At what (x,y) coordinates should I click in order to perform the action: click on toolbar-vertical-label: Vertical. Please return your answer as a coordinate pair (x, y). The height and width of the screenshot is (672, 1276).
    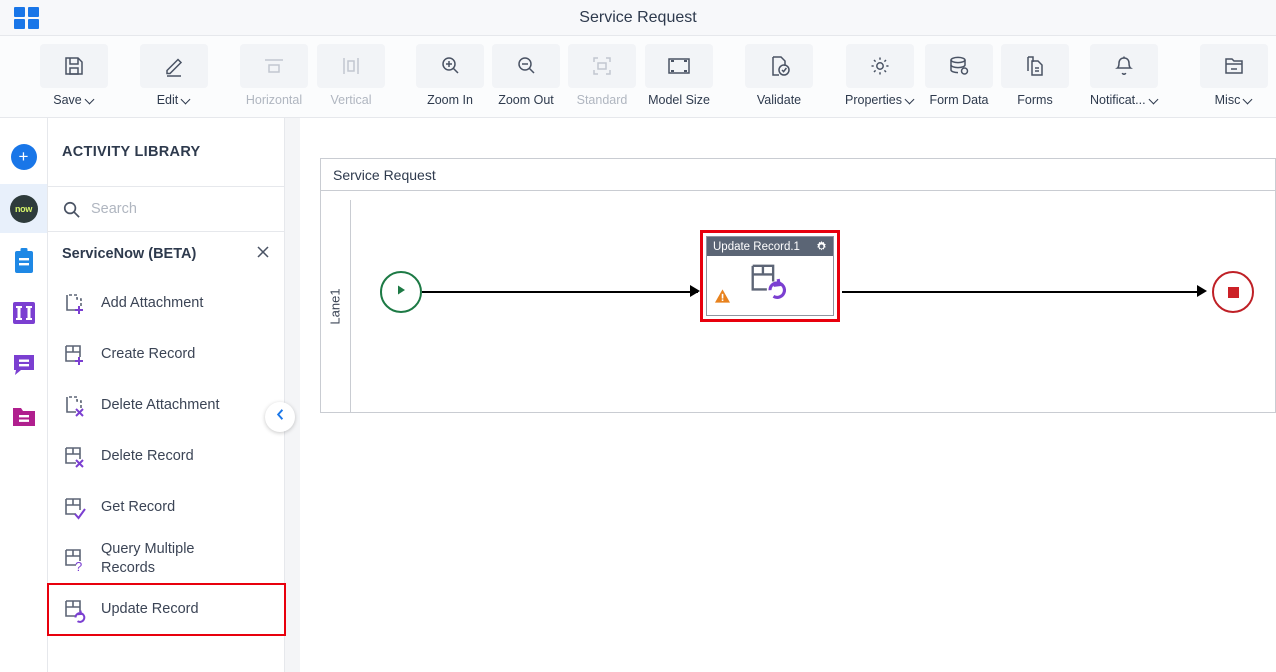
    Looking at the image, I should click on (351, 100).